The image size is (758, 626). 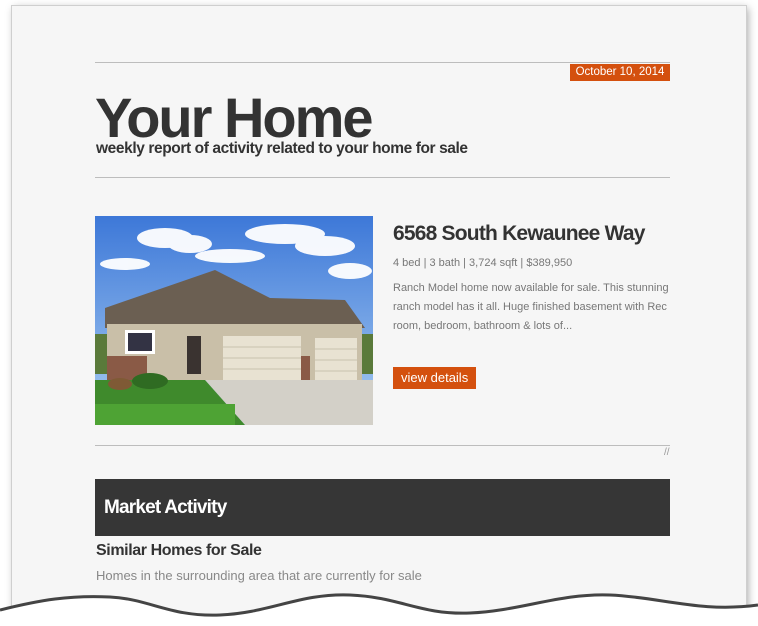 I want to click on date-badge: October 10, 2014, so click(x=620, y=72).